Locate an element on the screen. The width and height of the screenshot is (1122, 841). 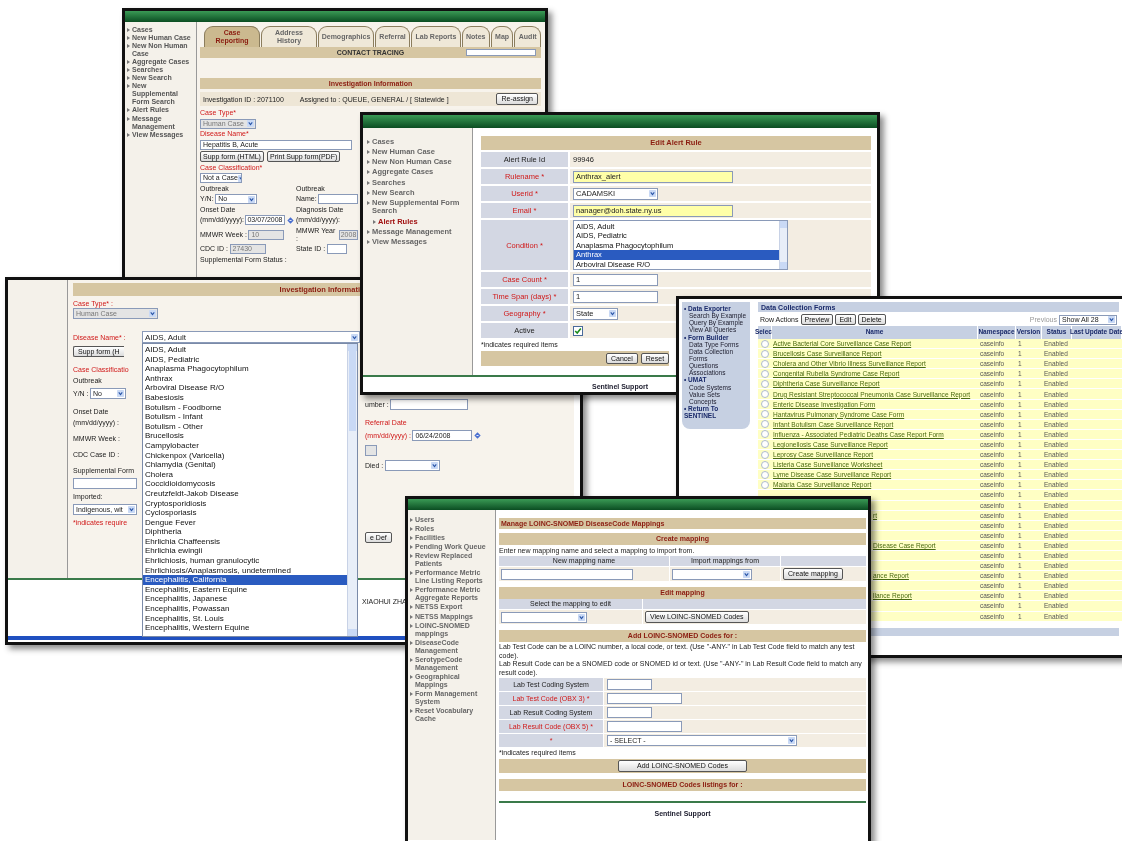
list-option: Campylobacter is located at coordinates (245, 445).